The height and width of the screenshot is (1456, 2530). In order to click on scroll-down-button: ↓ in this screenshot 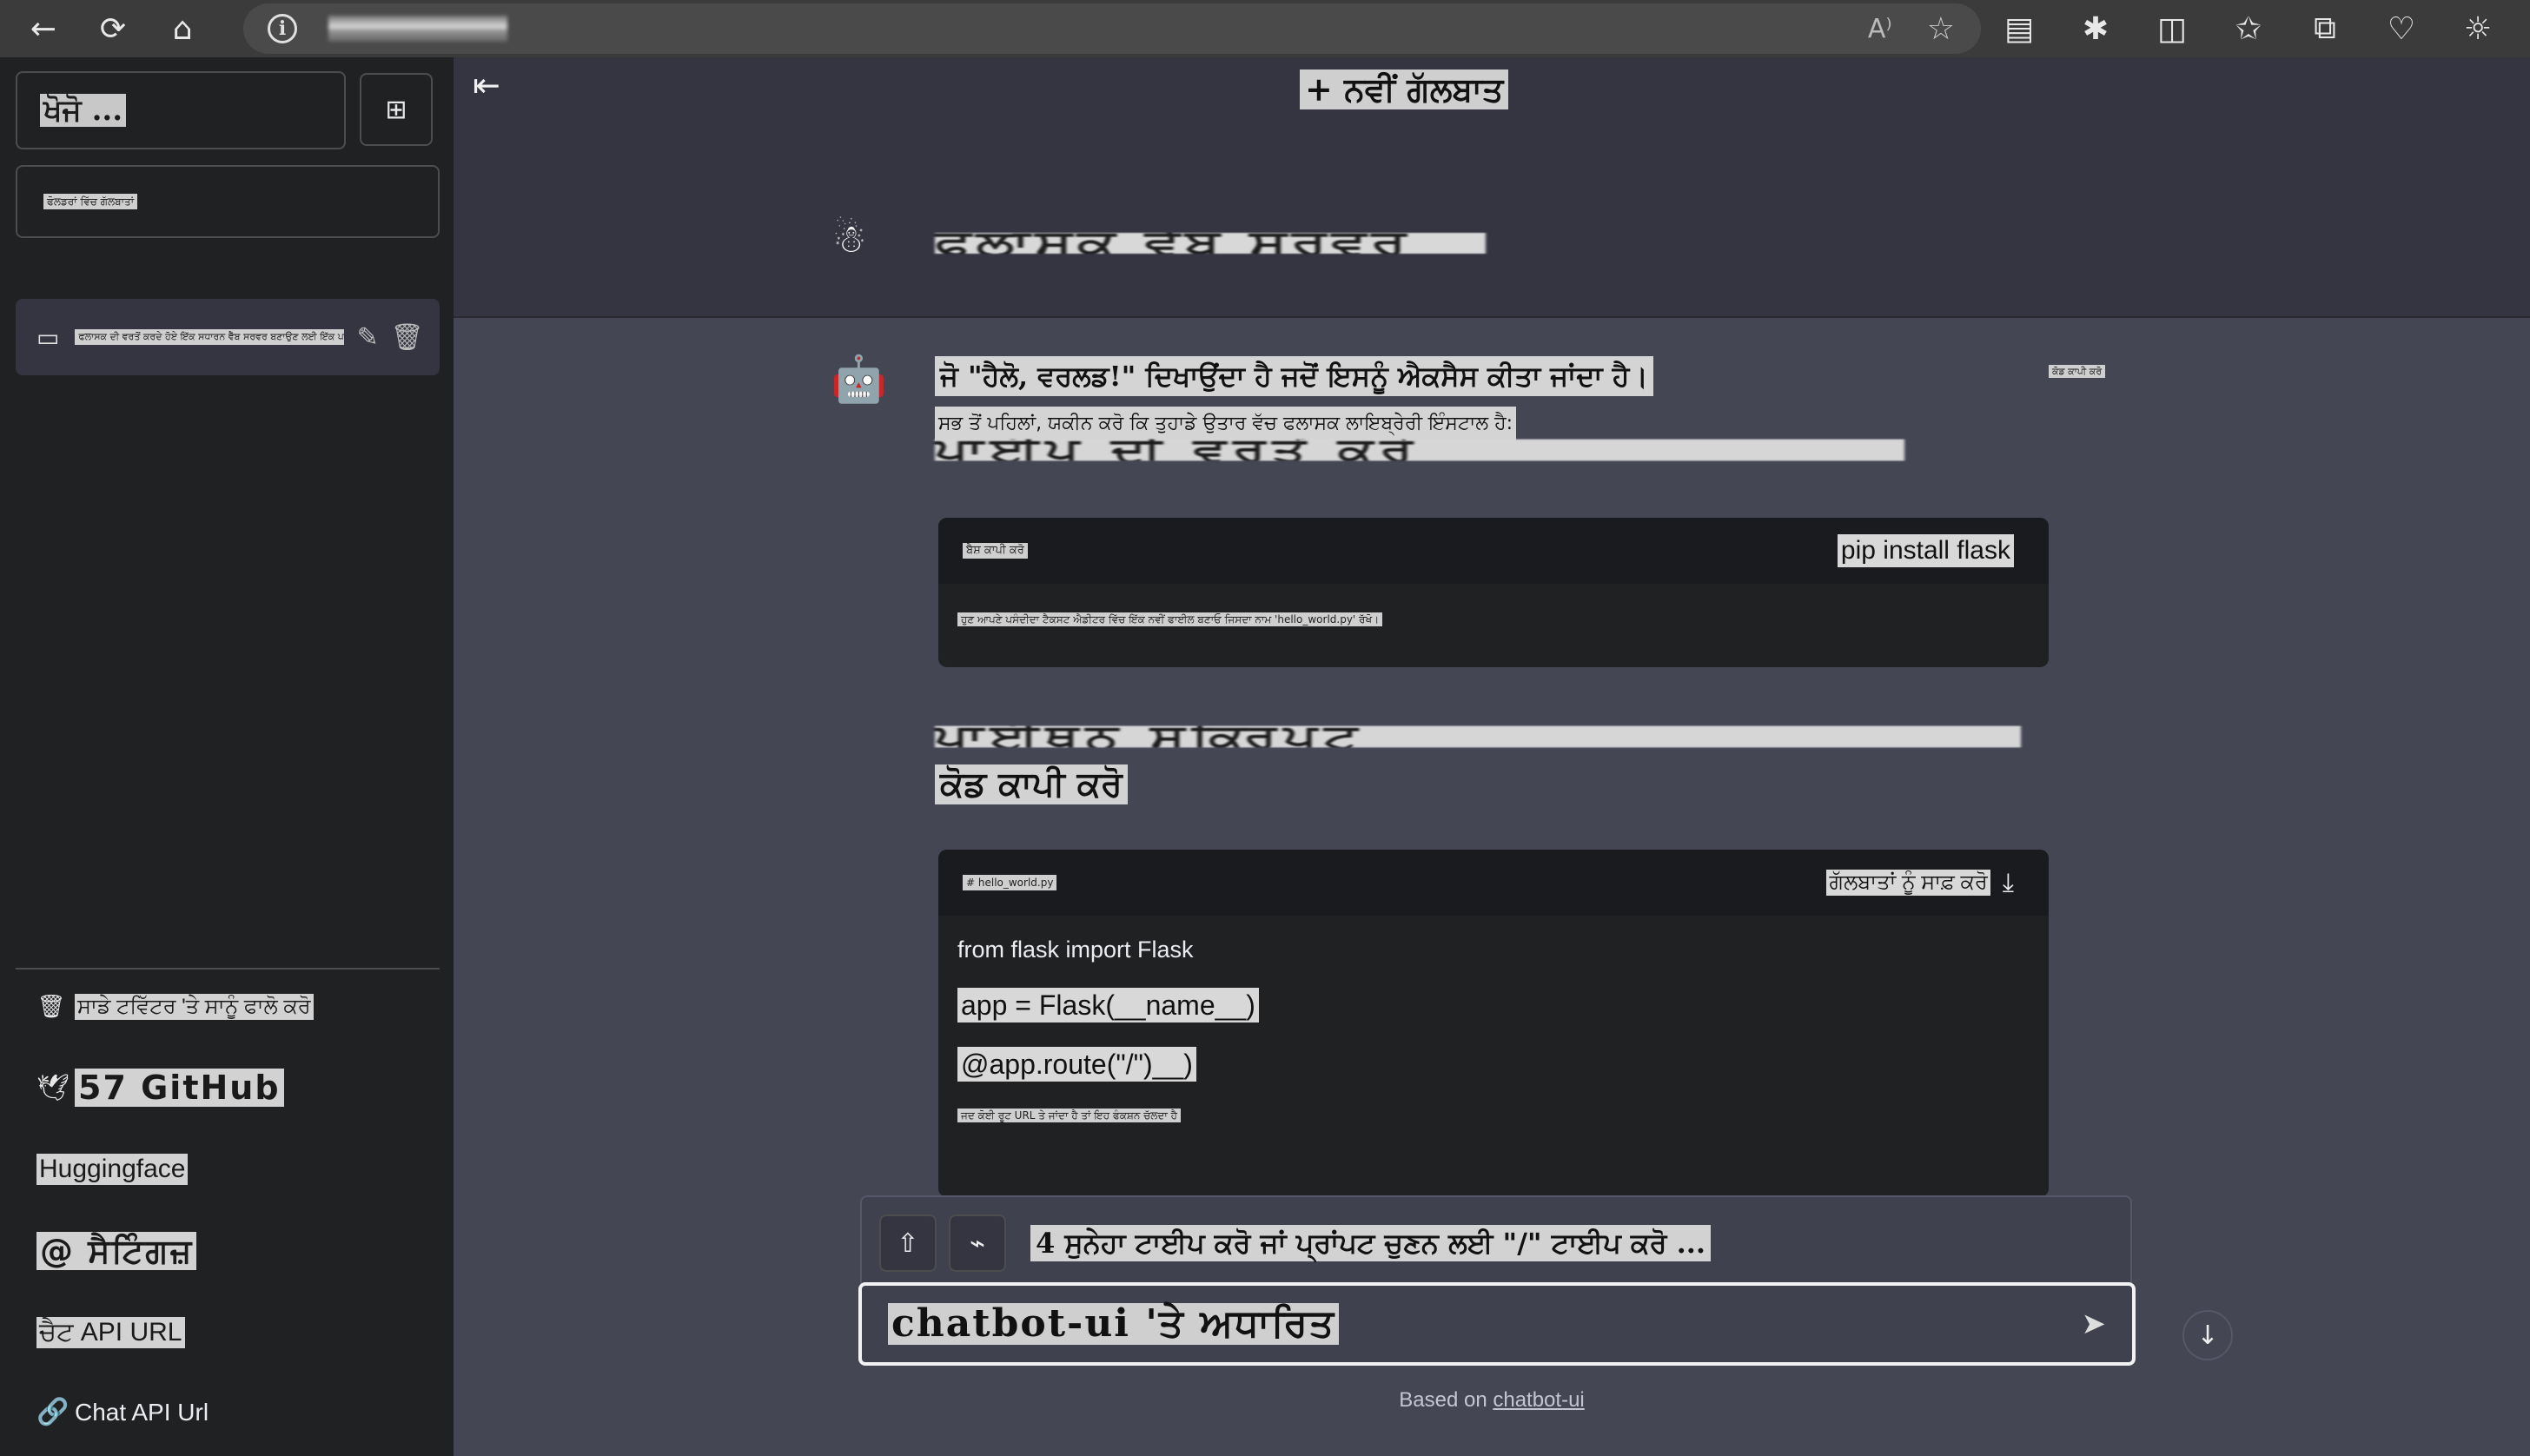, I will do `click(2207, 1335)`.